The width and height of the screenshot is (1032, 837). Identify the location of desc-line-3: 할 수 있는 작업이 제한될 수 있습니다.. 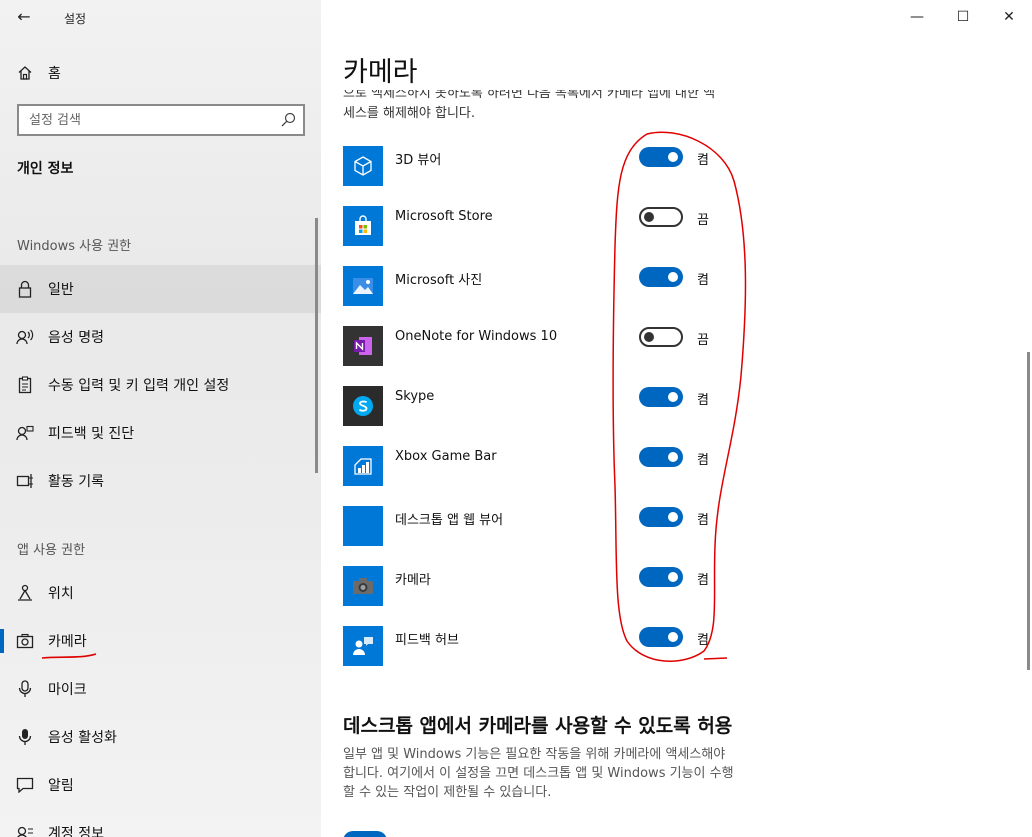
(447, 792).